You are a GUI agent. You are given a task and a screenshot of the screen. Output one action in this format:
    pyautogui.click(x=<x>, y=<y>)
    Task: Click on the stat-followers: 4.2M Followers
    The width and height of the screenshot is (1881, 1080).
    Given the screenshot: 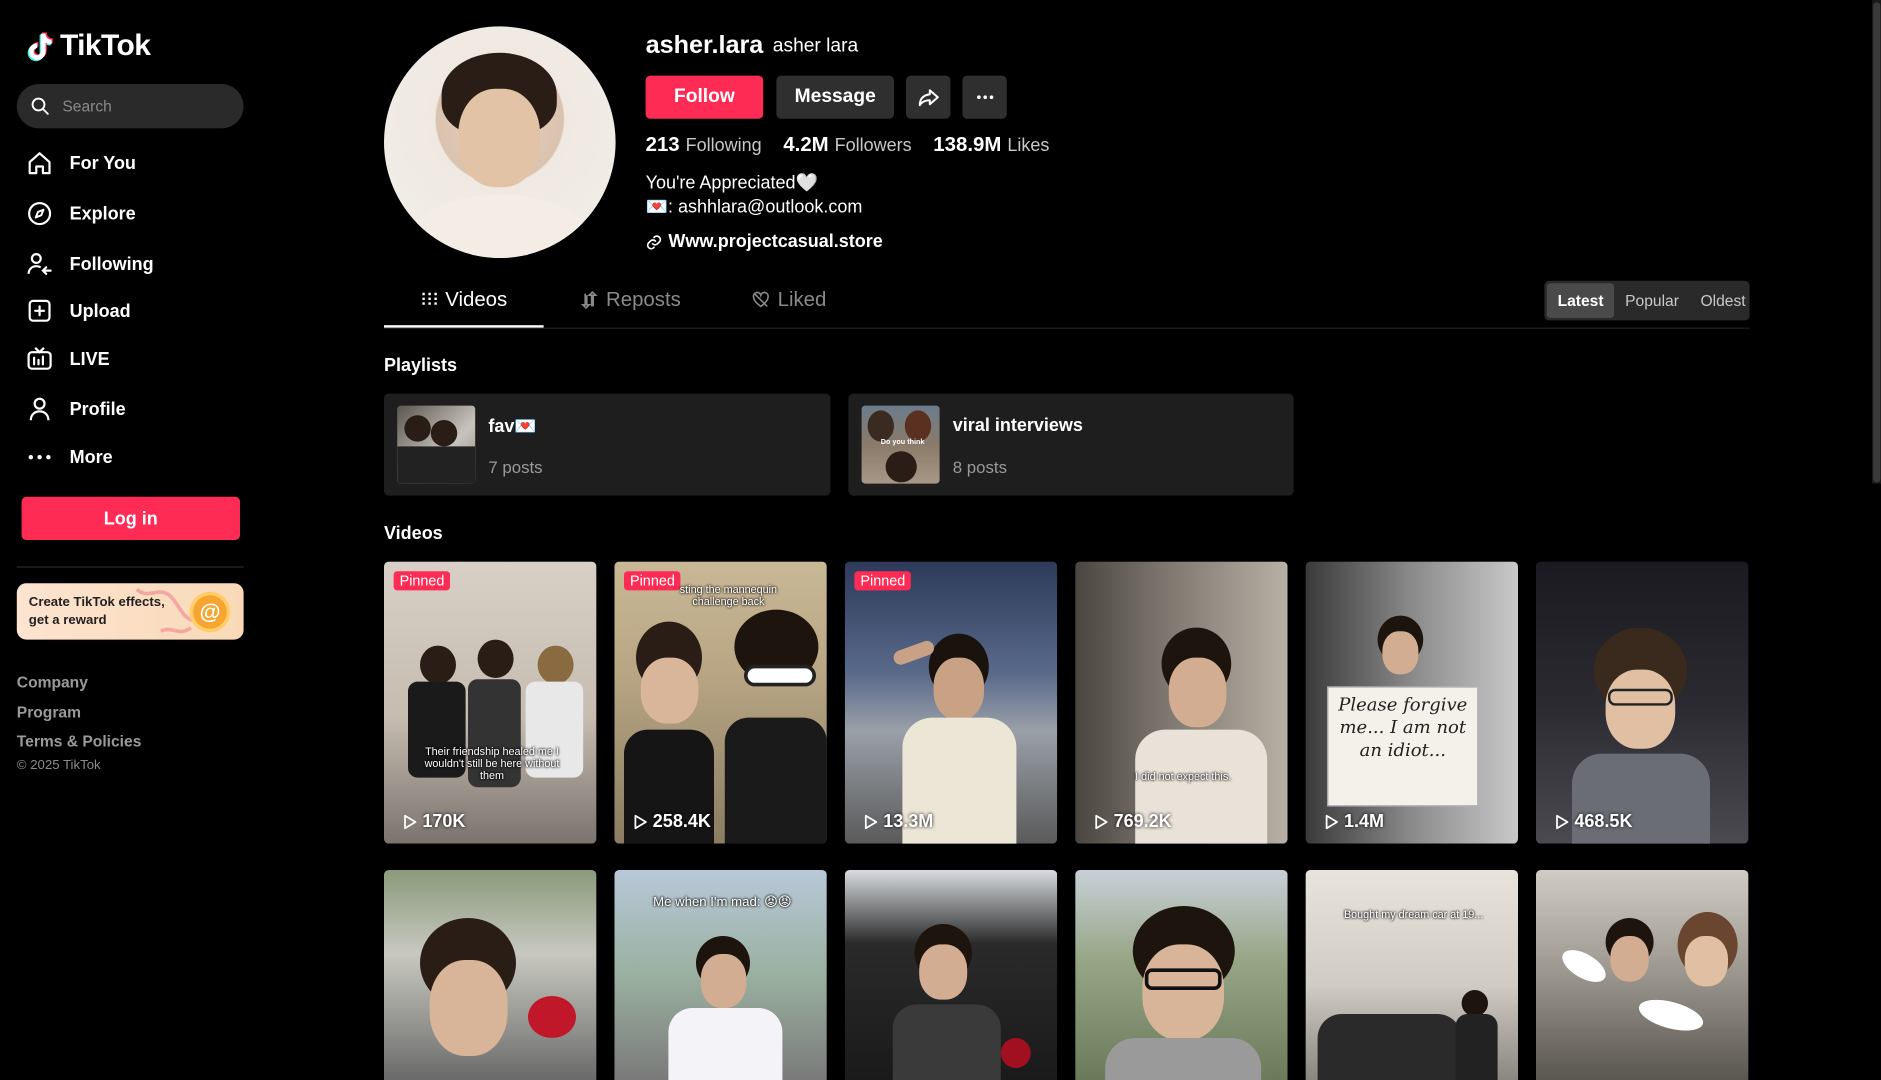 What is the action you would take?
    pyautogui.click(x=847, y=145)
    